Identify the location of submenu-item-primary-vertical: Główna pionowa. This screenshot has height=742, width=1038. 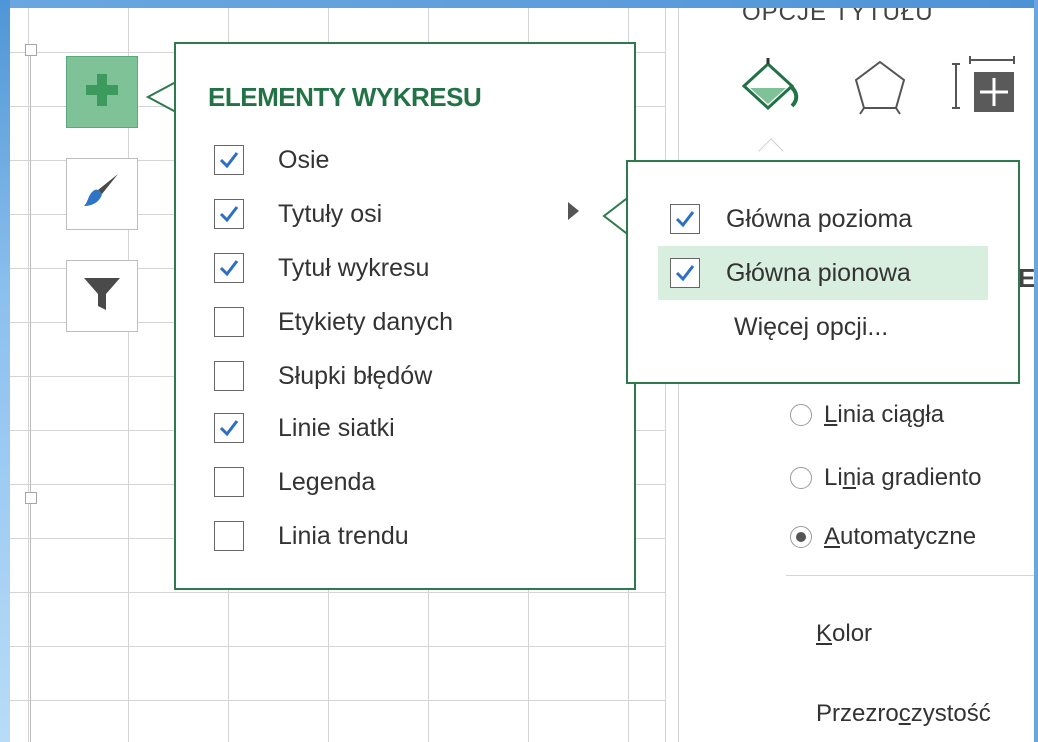
(823, 273).